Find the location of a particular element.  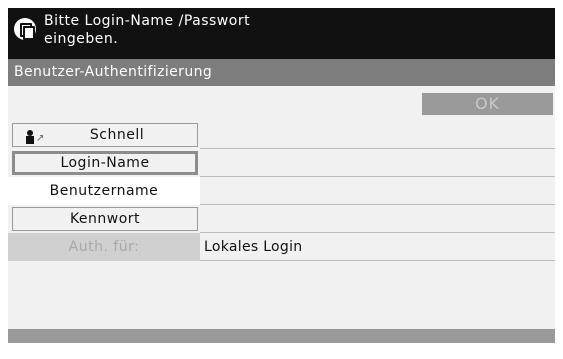

auth-for-value: Lokales Login is located at coordinates (253, 247).